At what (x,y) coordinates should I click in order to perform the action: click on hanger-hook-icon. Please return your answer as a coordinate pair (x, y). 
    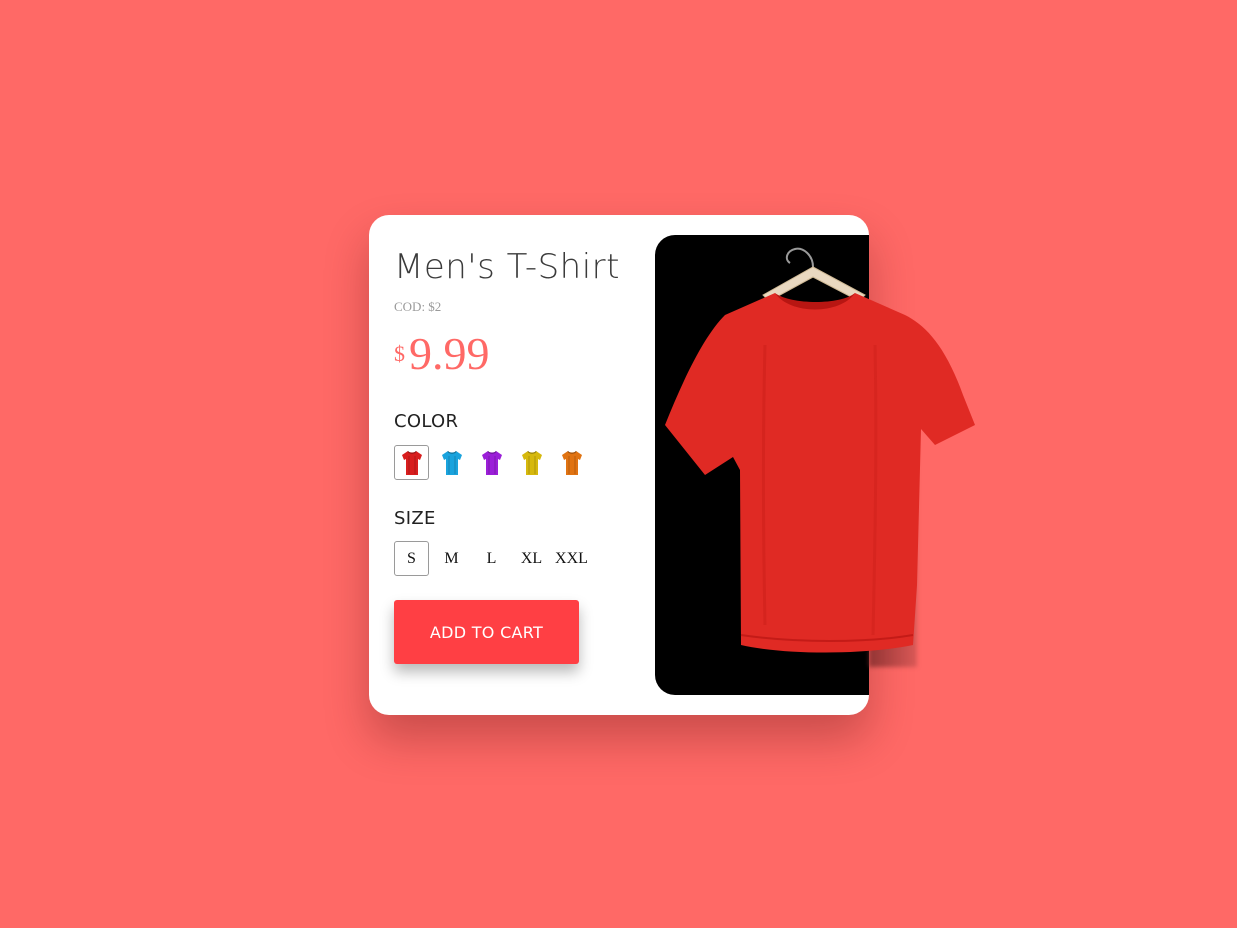
    Looking at the image, I should click on (799, 257).